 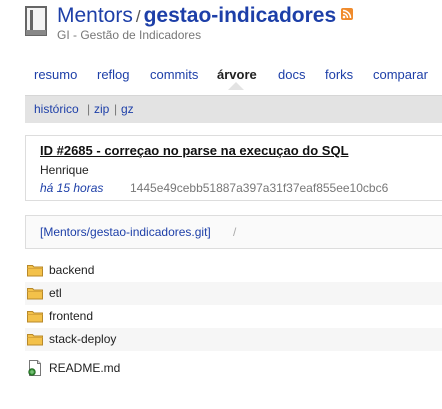 I want to click on page-title: Mentors / gestao-indicadores, so click(x=205, y=16).